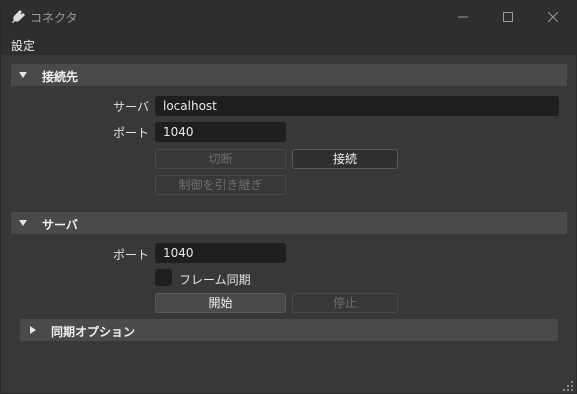 This screenshot has height=394, width=577. I want to click on minimize-button, so click(463, 17).